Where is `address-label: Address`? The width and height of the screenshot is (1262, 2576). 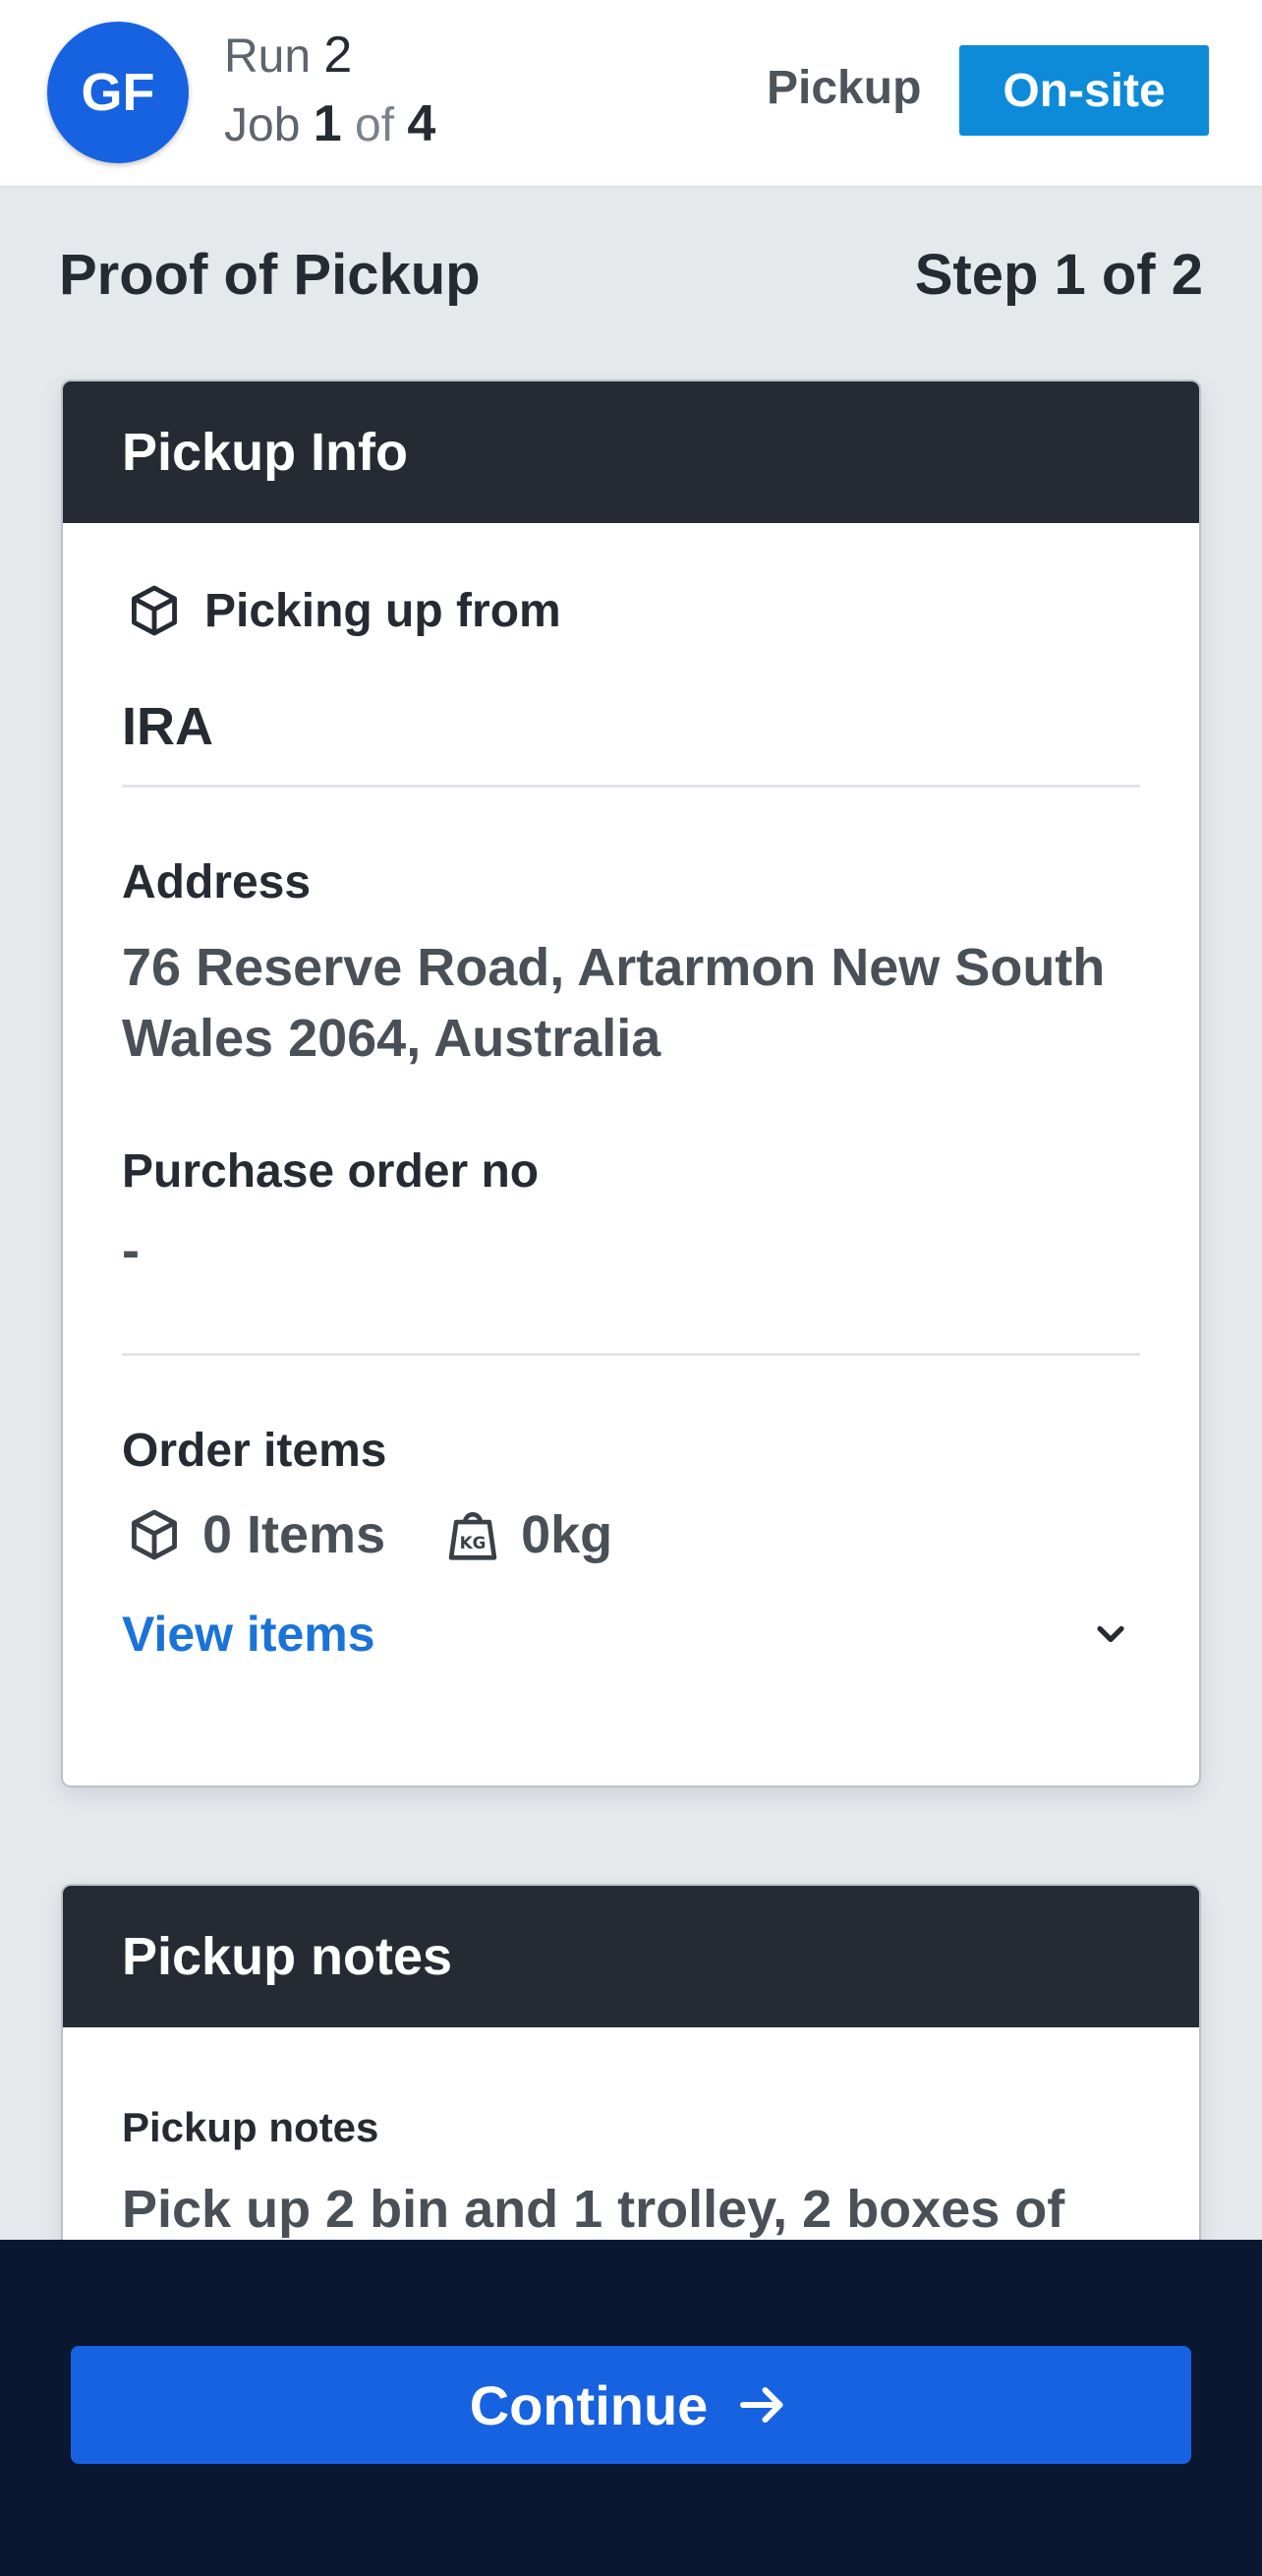
address-label: Address is located at coordinates (217, 882).